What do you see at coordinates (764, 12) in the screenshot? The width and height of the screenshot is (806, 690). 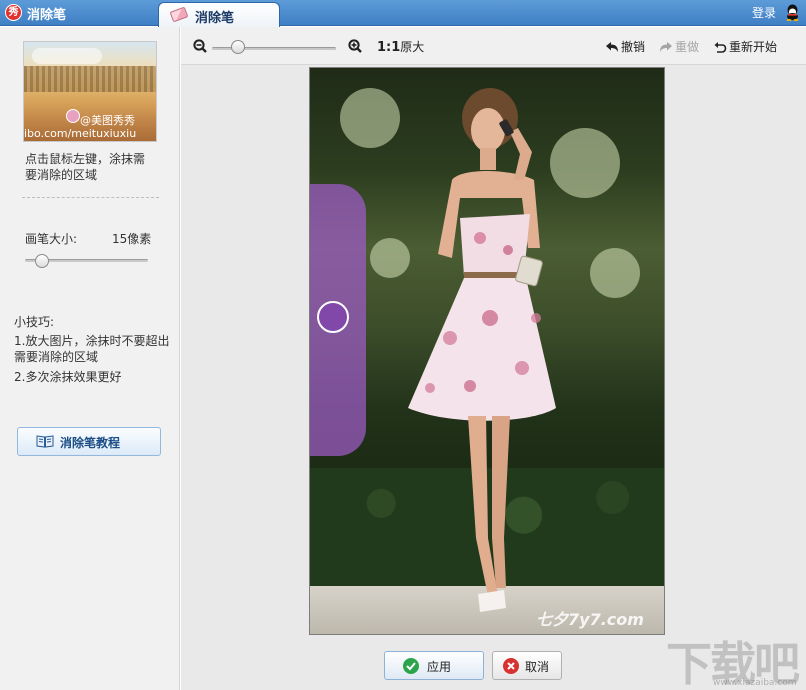 I see `login-link: 登录` at bounding box center [764, 12].